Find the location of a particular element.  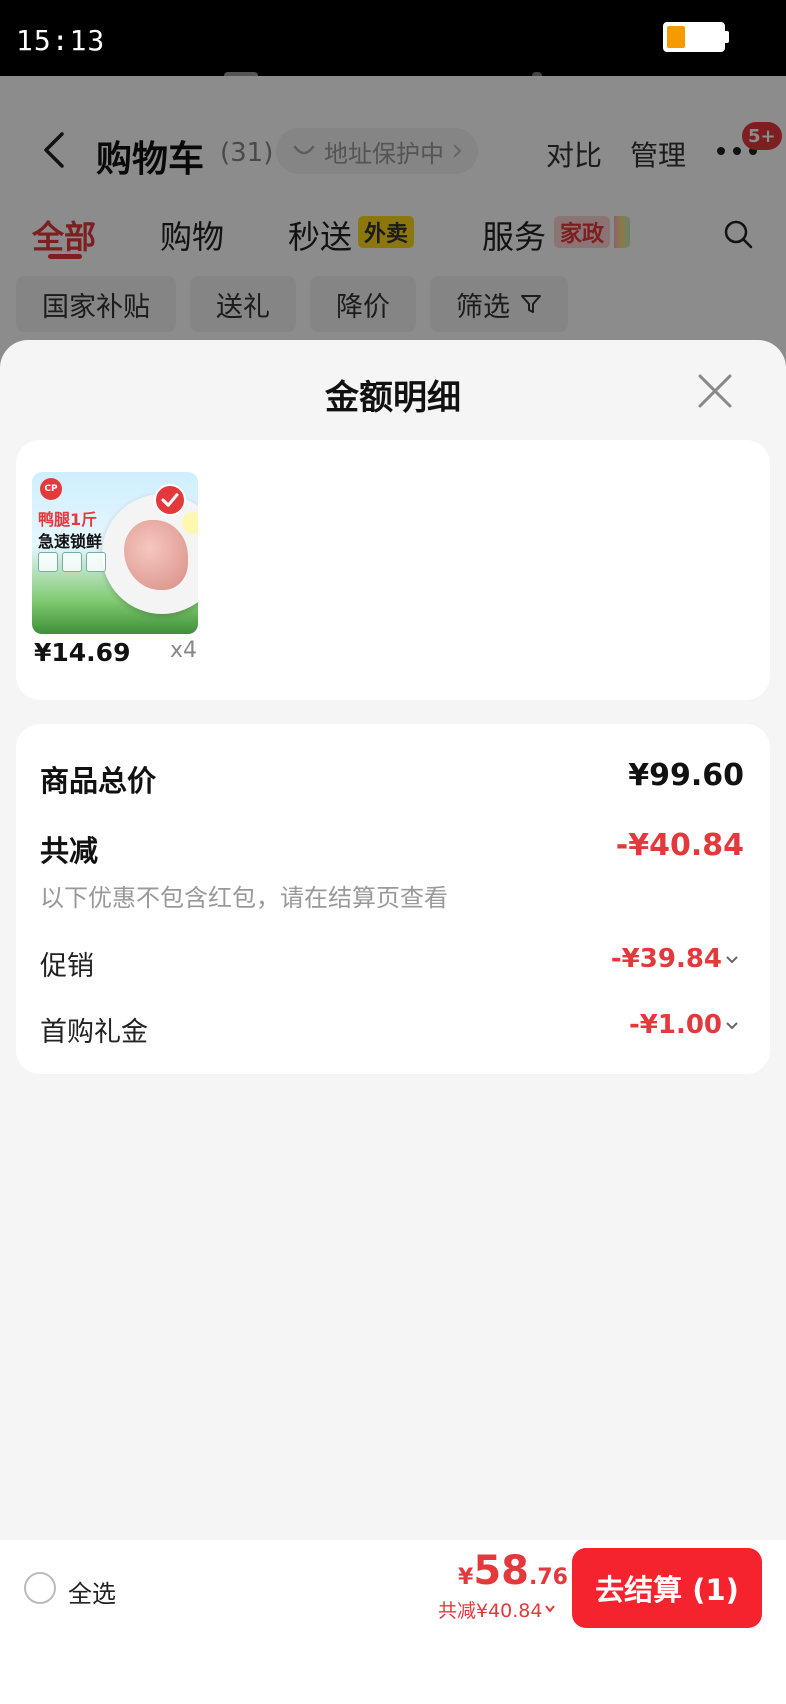

promo-value: -¥39.84 is located at coordinates (666, 959).